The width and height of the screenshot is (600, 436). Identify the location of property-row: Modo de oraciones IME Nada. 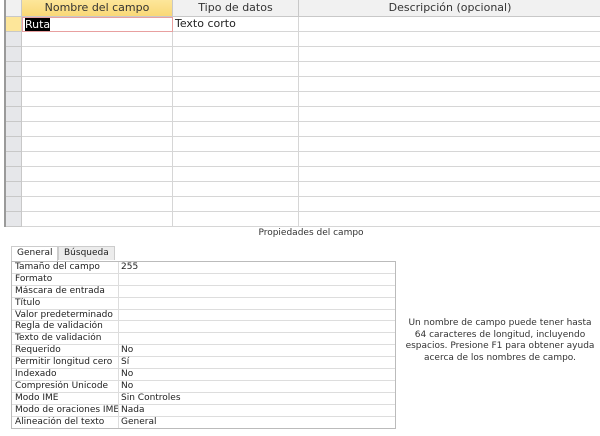
(203, 410).